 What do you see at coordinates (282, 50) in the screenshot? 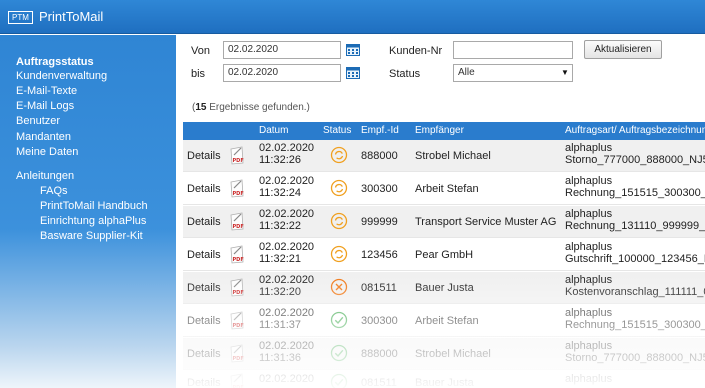
I see `von-date-input: 02.02.2020` at bounding box center [282, 50].